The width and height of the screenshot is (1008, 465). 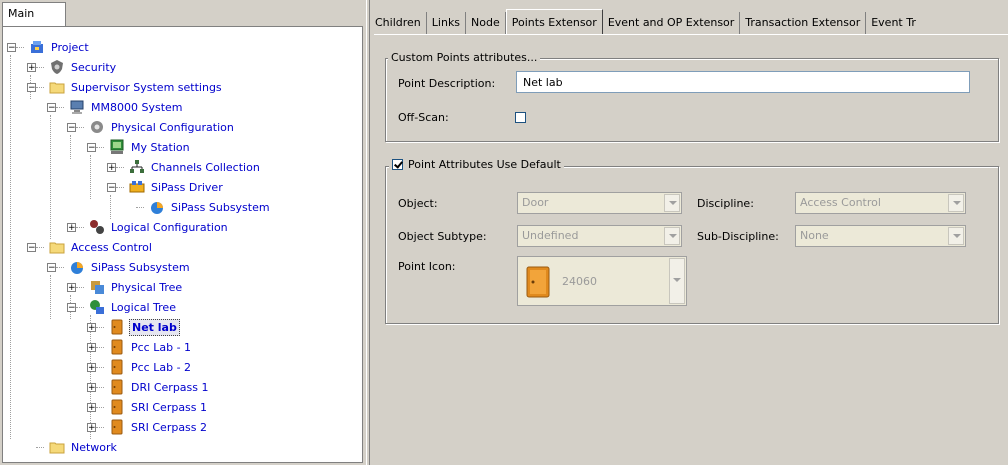 I want to click on tree-item: SRI Cerpass 1, so click(x=159, y=407).